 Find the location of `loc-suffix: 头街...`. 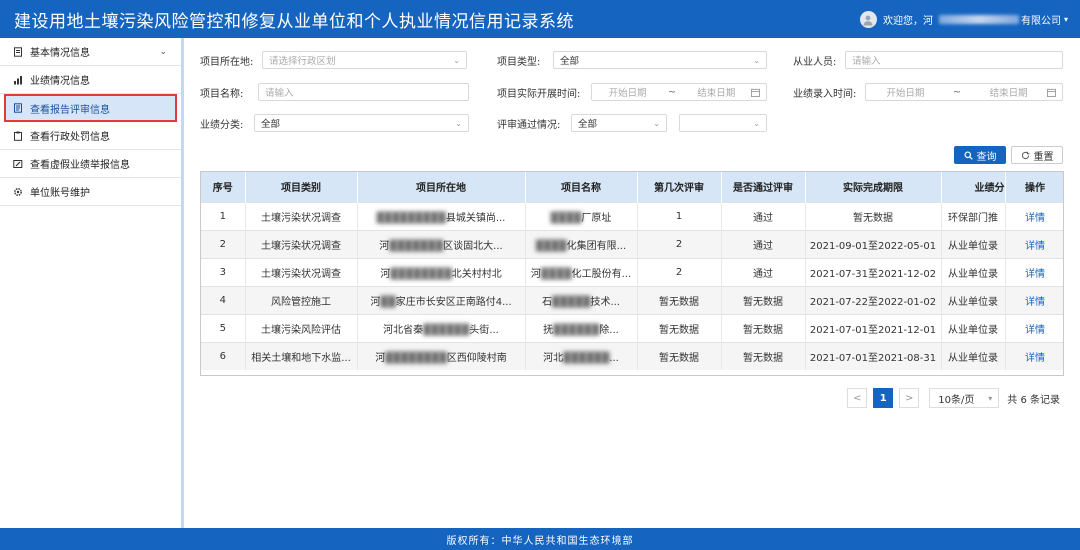

loc-suffix: 头街... is located at coordinates (484, 330).